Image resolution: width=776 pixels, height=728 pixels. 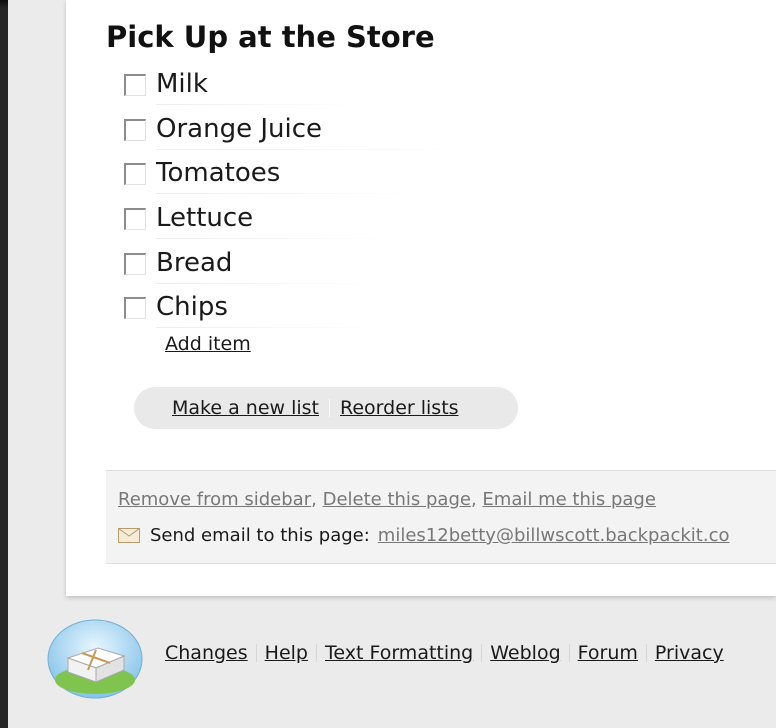 What do you see at coordinates (689, 653) in the screenshot?
I see `footer-link-privacy: Privacy` at bounding box center [689, 653].